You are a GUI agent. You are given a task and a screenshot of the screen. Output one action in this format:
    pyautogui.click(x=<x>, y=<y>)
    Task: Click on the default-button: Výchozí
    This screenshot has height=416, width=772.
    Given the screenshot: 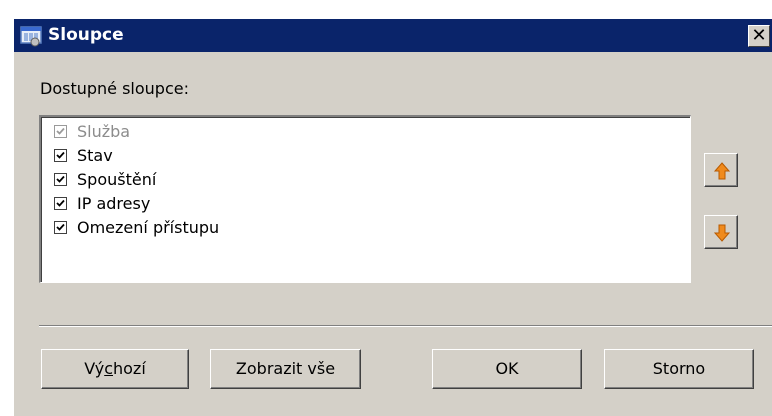 What is the action you would take?
    pyautogui.click(x=115, y=369)
    